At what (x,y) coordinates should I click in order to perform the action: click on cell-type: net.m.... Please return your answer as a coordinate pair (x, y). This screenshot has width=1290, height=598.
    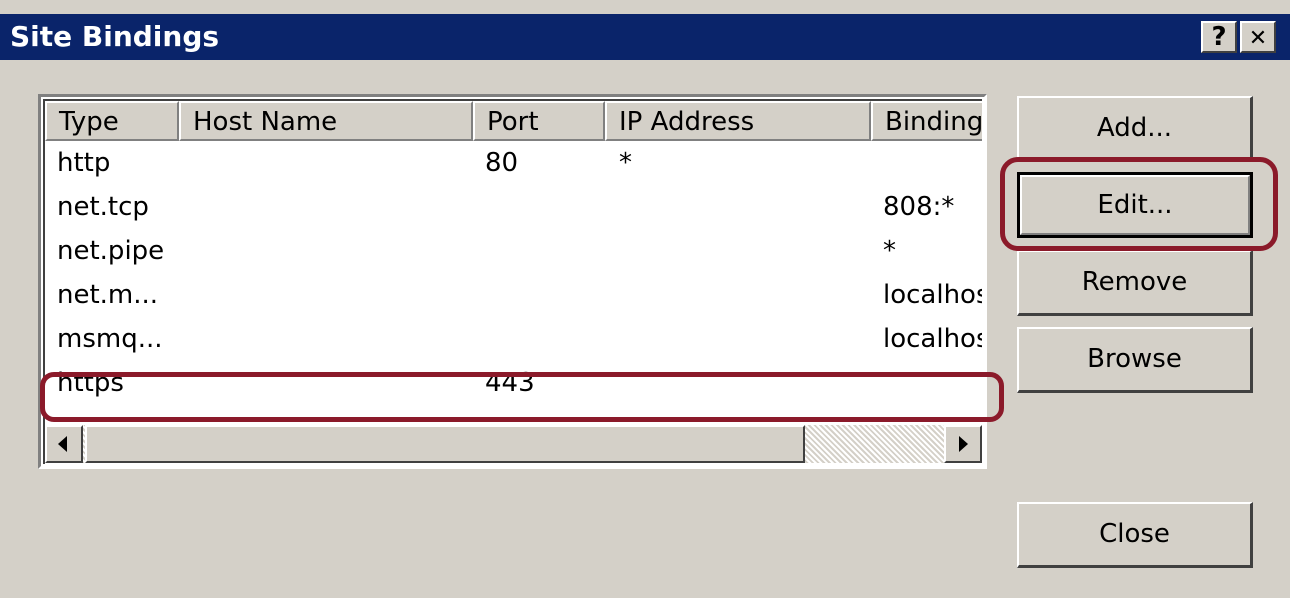
    Looking at the image, I should click on (108, 295).